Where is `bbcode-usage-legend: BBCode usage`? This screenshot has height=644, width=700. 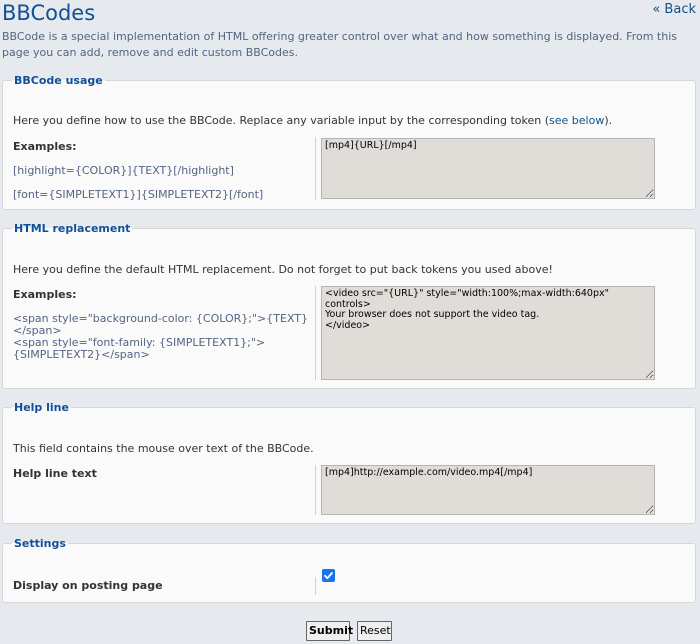
bbcode-usage-legend: BBCode usage is located at coordinates (58, 80).